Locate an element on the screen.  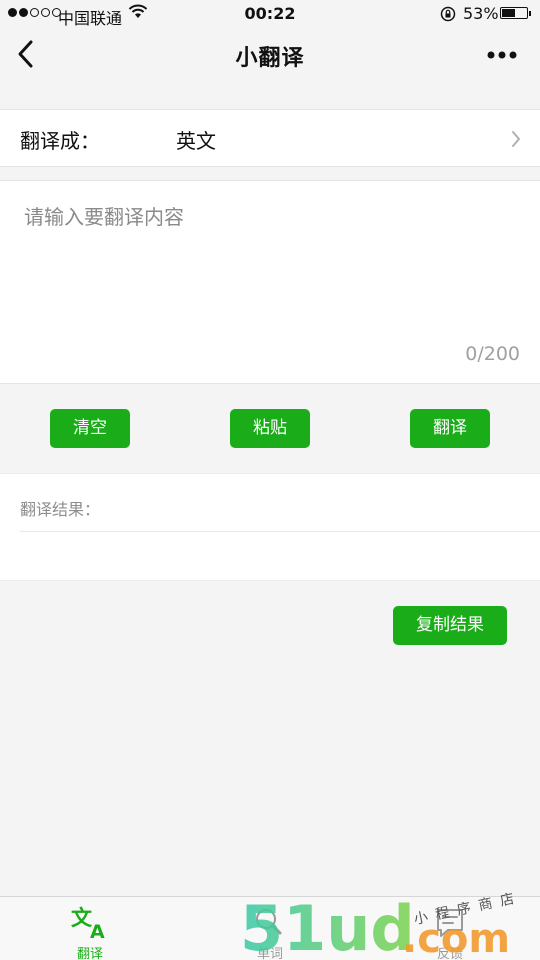
status-time: 00:22 is located at coordinates (270, 13).